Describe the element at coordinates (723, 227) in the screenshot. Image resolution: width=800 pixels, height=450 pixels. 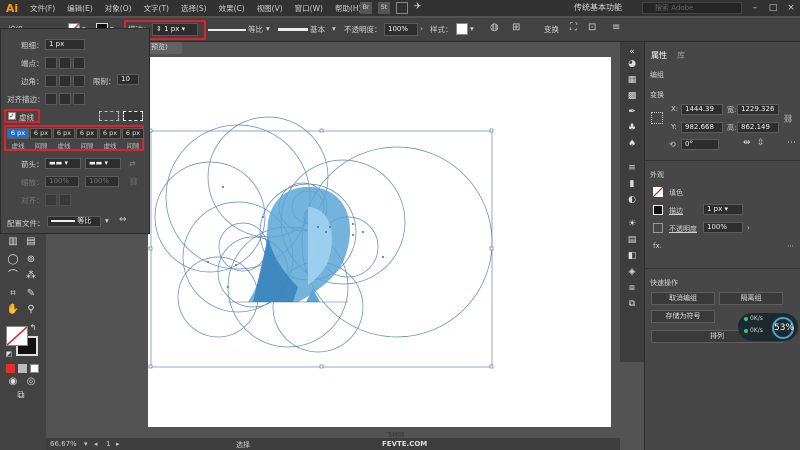
I see `opacity-field: 100%` at that location.